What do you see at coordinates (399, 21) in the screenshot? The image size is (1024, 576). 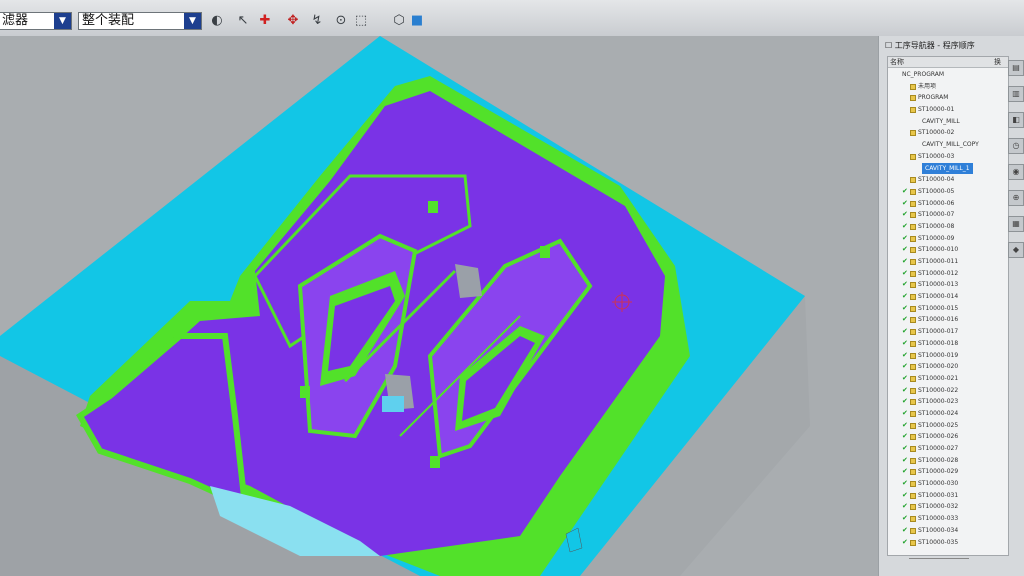 I see `view-cube-icon: ⬡` at bounding box center [399, 21].